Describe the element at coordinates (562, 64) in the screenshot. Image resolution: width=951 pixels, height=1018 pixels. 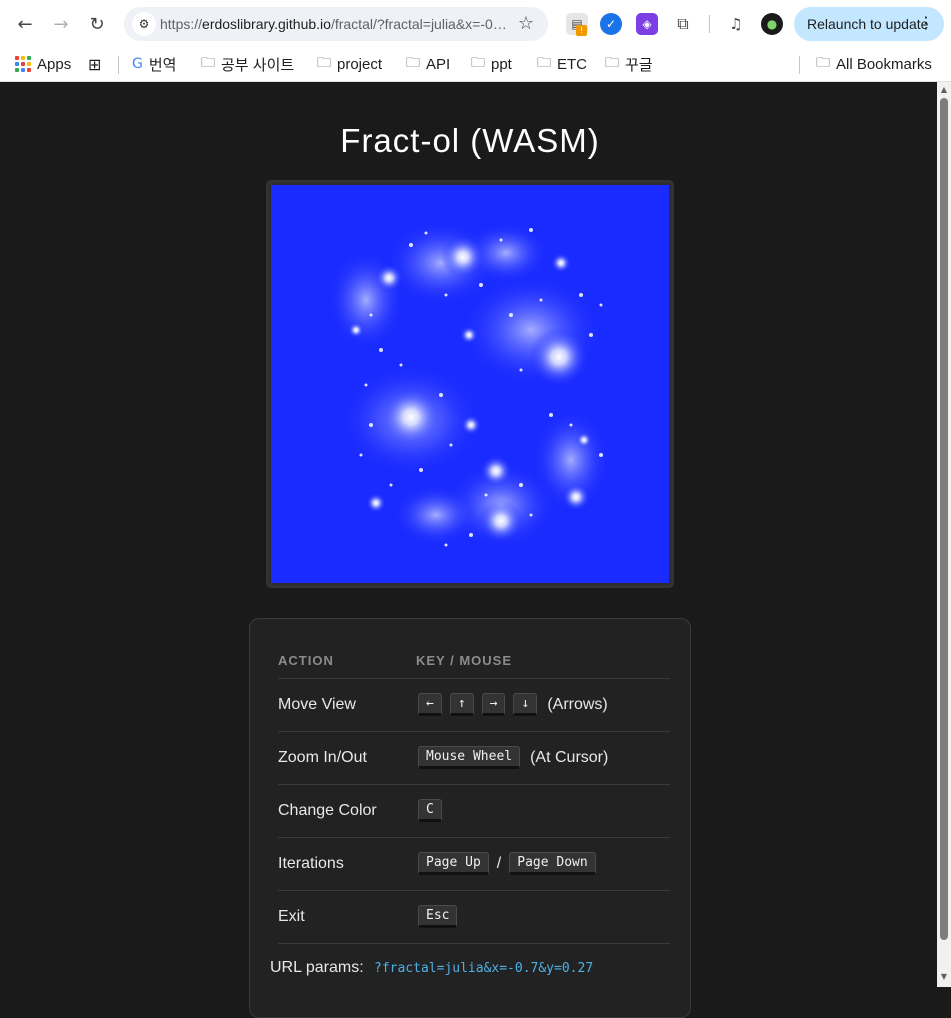
I see `bookmark-folder-etc: 🗀 ETC` at that location.